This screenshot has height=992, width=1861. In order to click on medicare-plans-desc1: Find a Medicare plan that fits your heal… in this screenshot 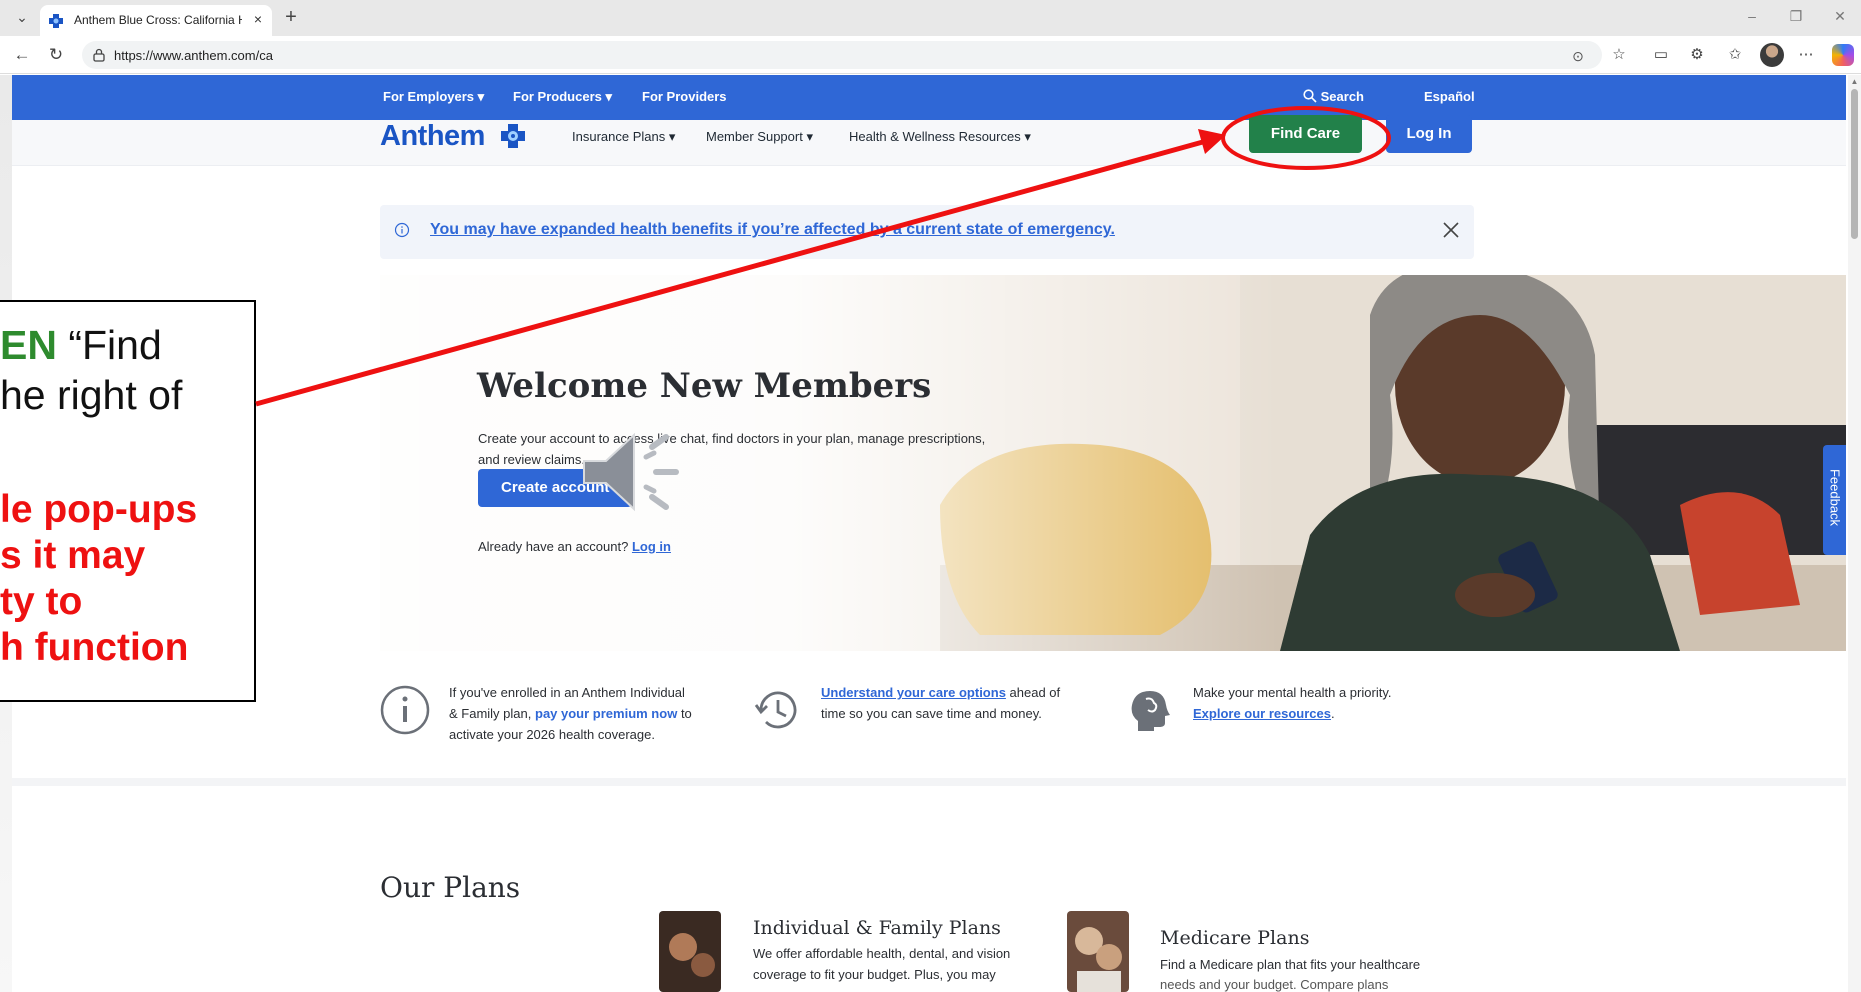, I will do `click(1290, 964)`.